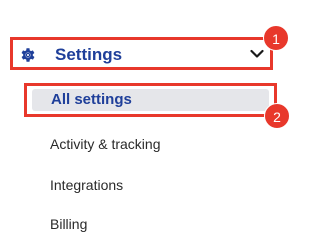  I want to click on annotation-badge-1: 1, so click(276, 38).